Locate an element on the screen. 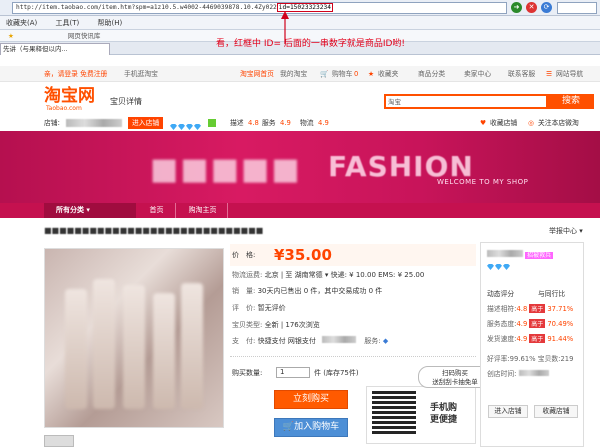  review-label: 评 价: is located at coordinates (244, 308).